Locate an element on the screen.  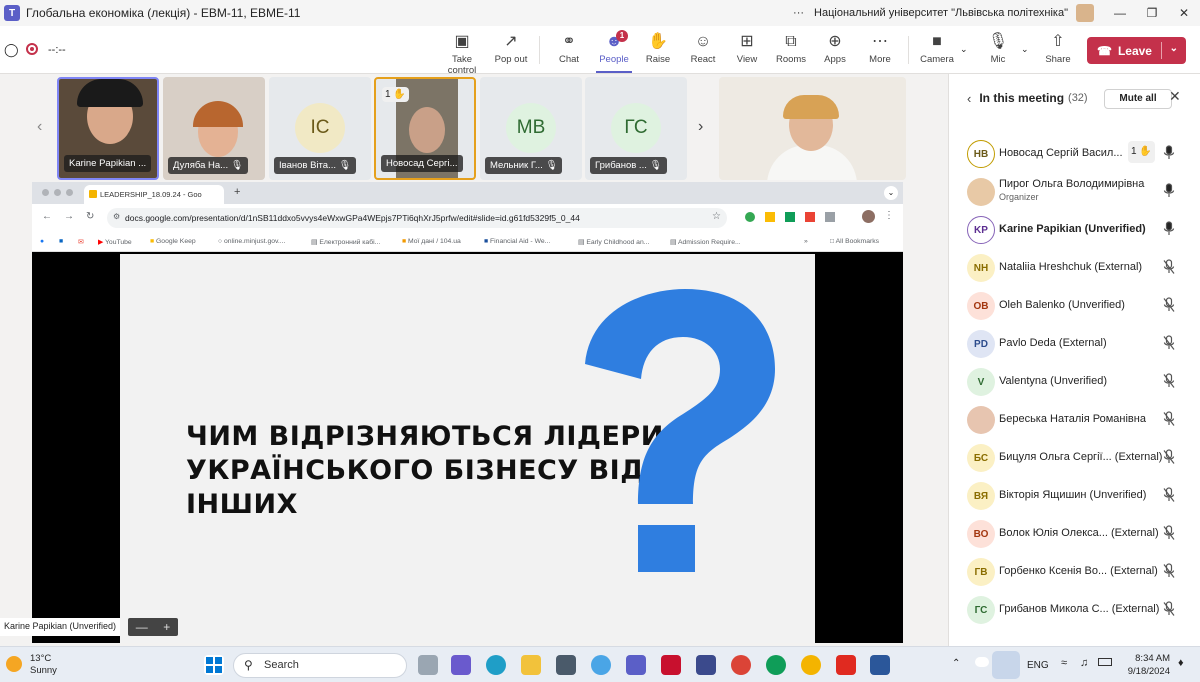
participant-row: ГВ Горбенко Ксенія Во... (External) is located at coordinates (1074, 573).